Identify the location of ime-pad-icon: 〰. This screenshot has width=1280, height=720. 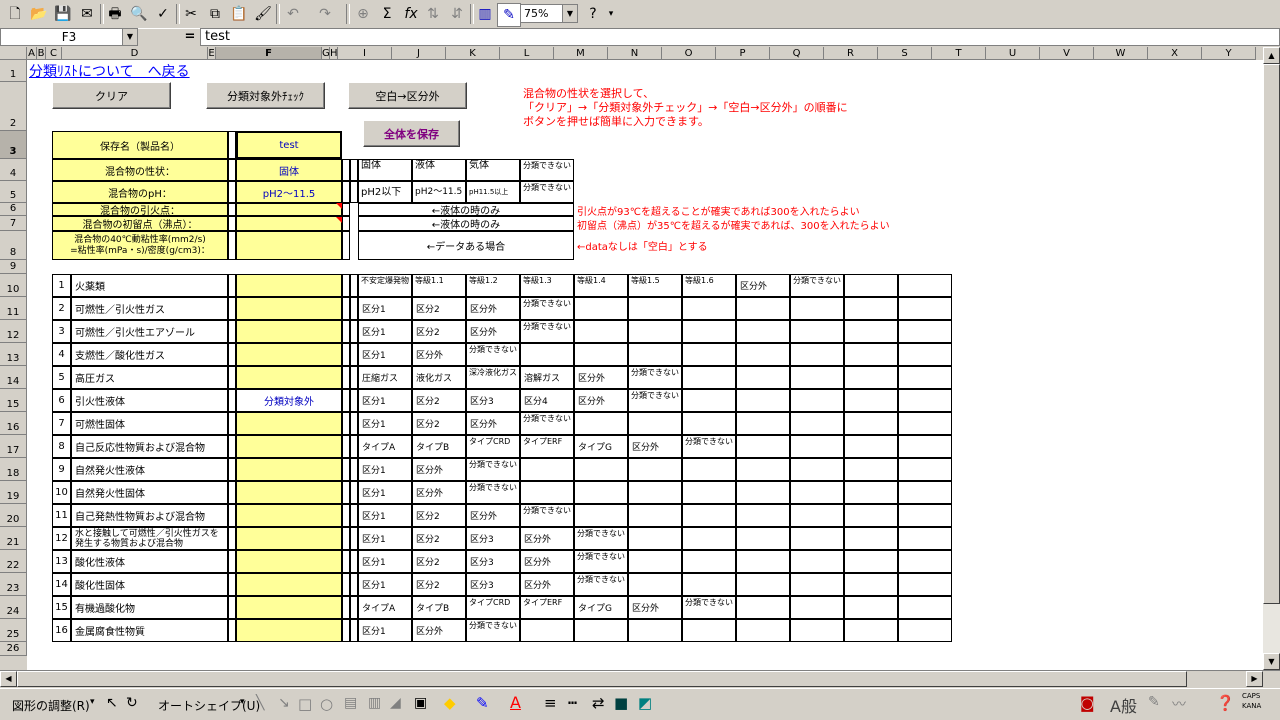
(1179, 704).